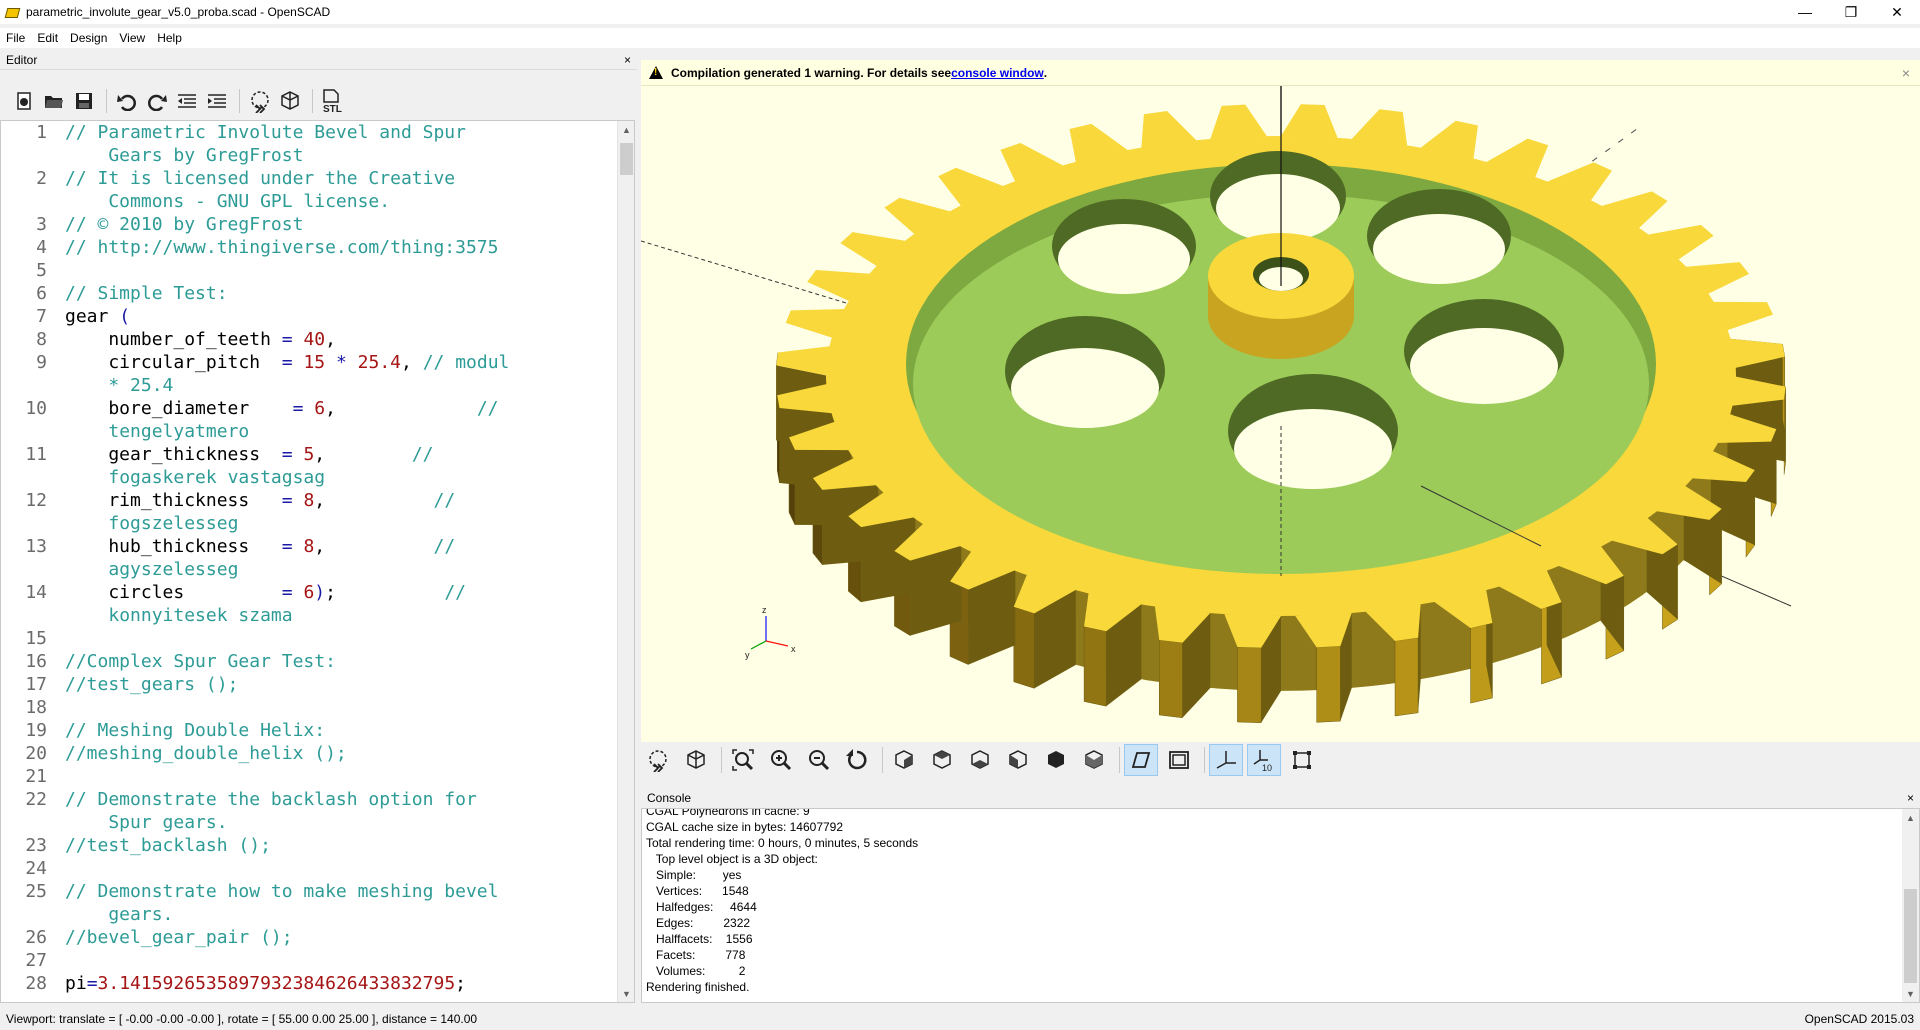  I want to click on zoom-in-icon, so click(781, 760).